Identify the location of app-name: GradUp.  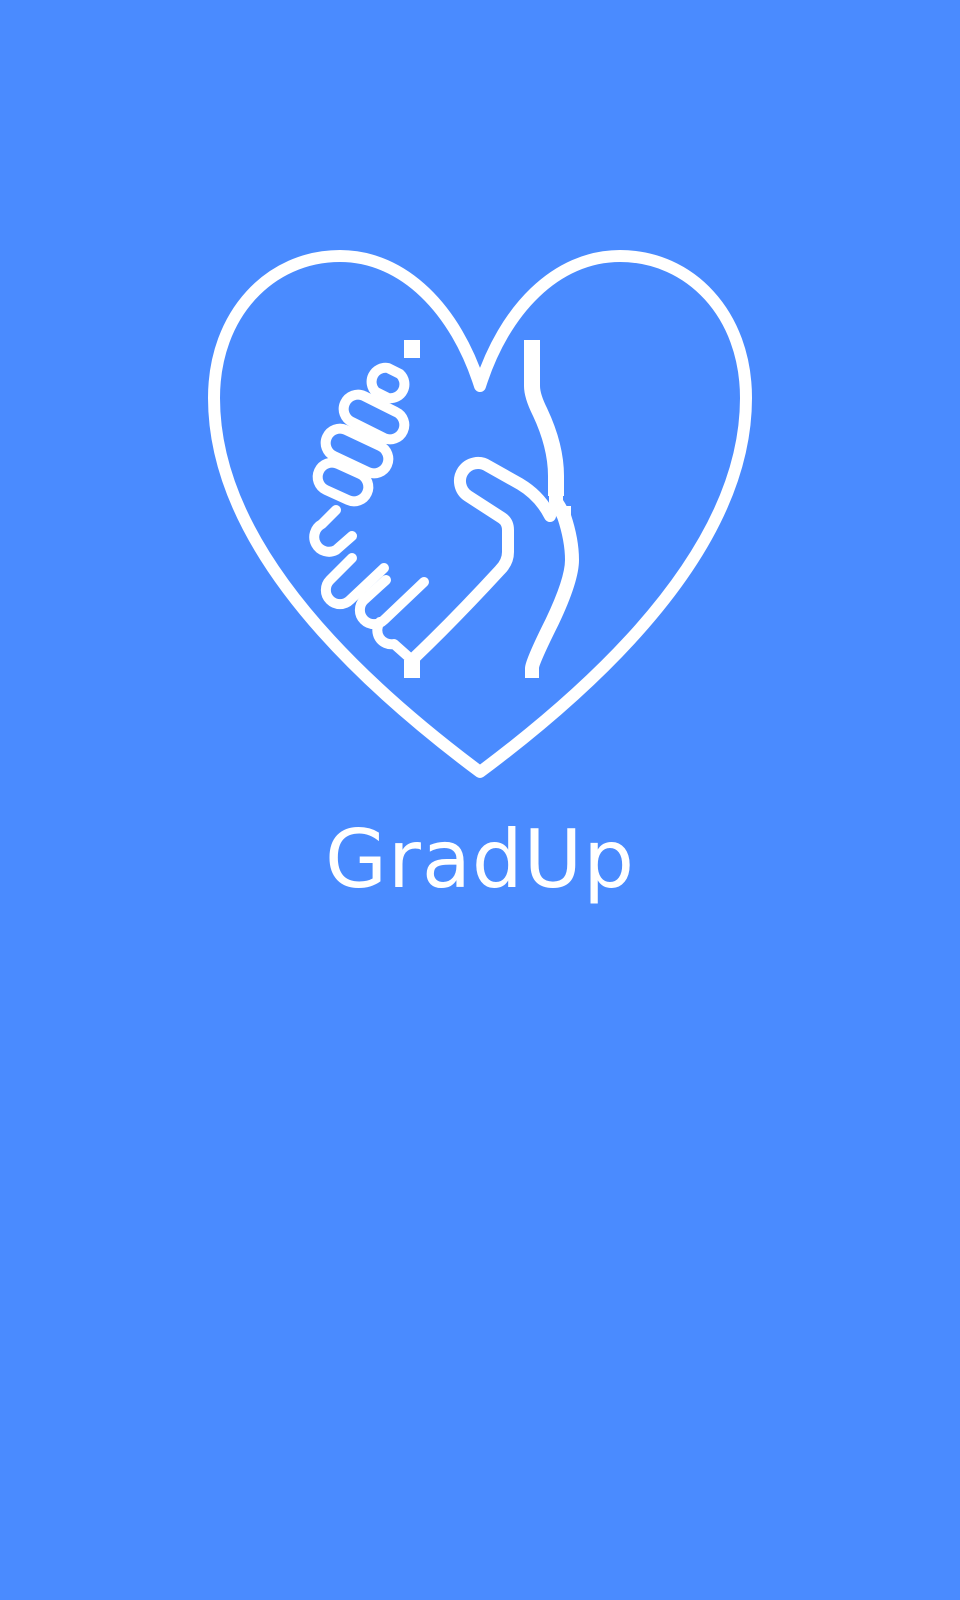
(480, 859).